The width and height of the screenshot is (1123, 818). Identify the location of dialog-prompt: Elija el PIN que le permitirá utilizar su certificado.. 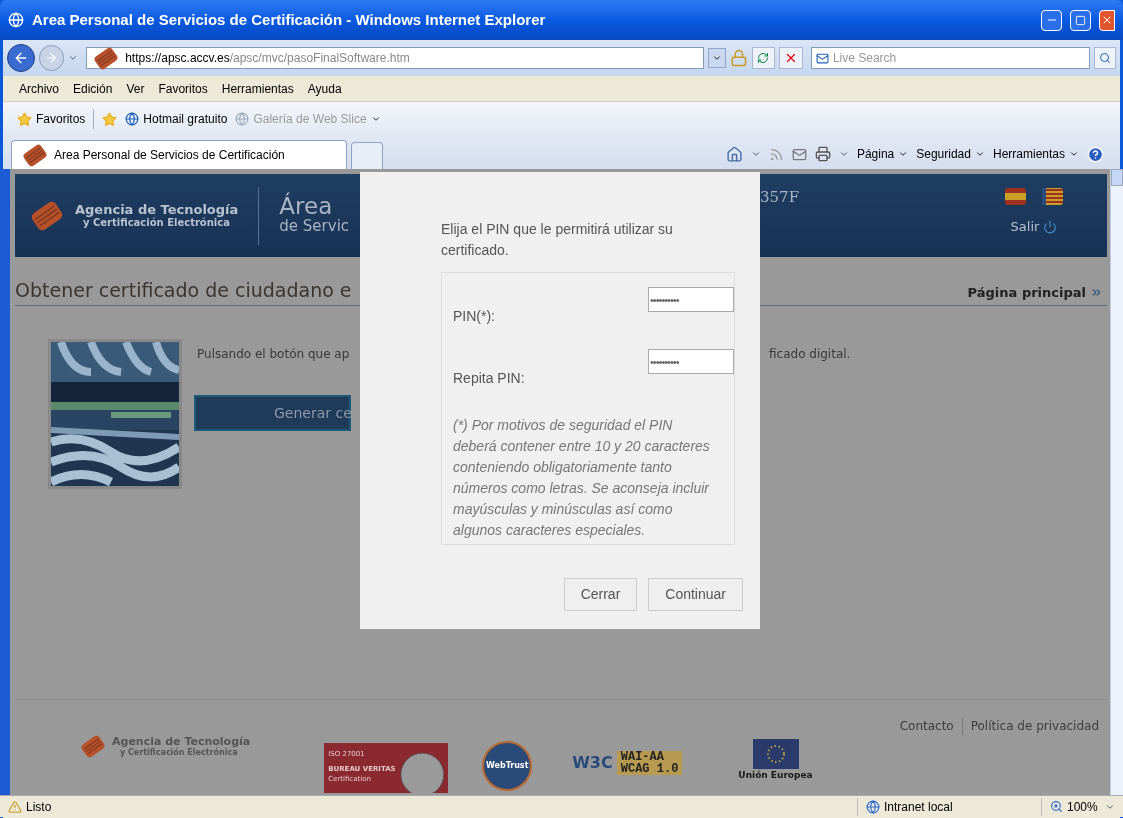
(557, 240).